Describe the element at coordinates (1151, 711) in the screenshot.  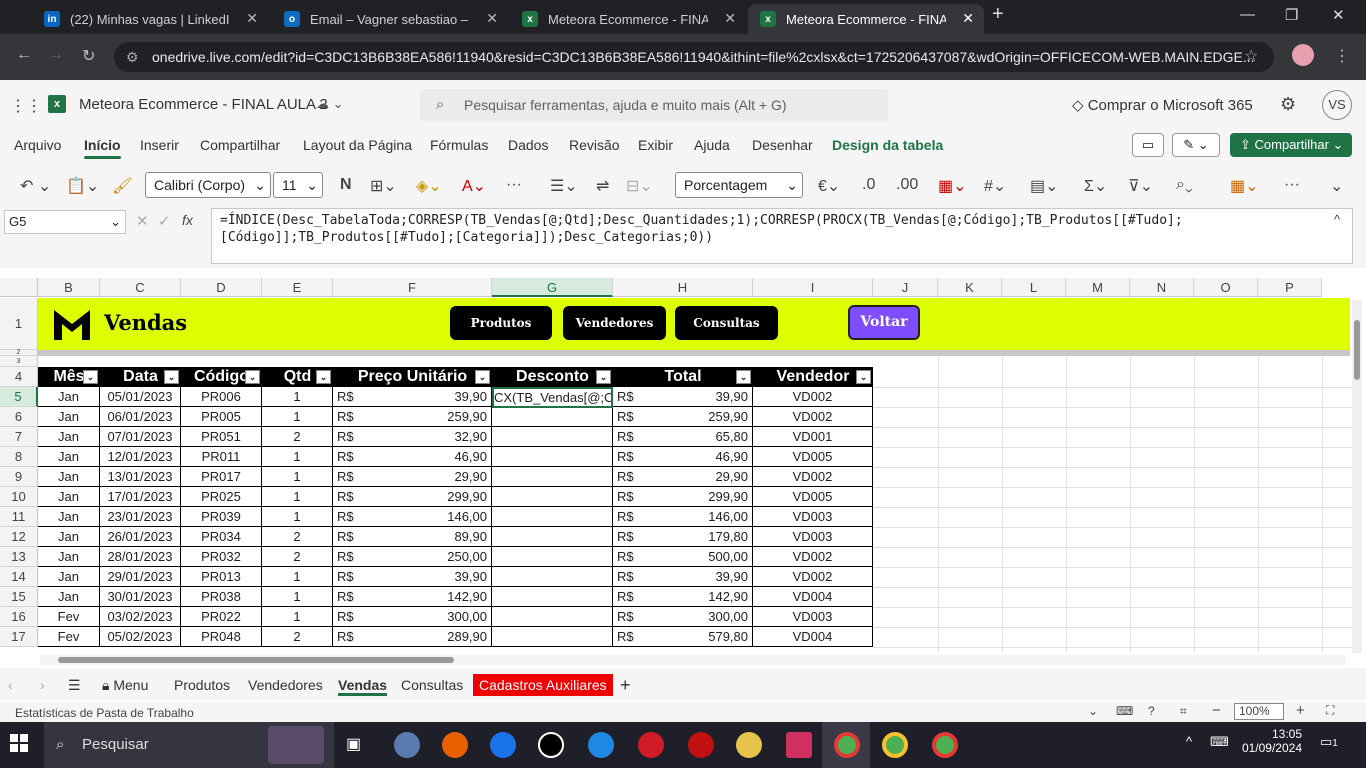
I see `help-icon: ?` at that location.